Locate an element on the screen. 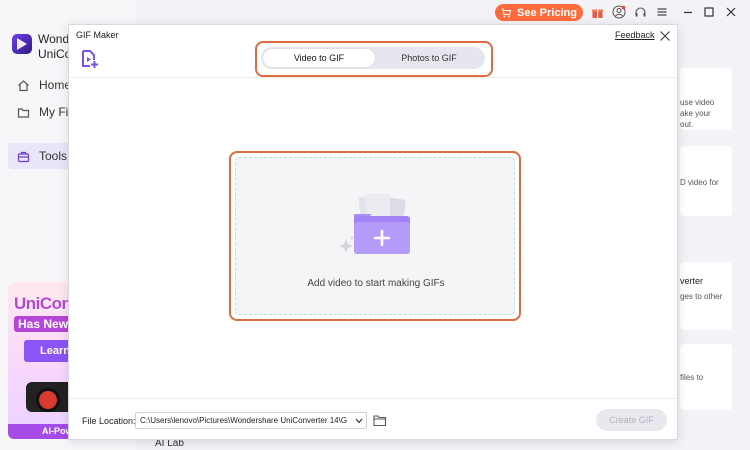 The width and height of the screenshot is (750, 450). gift-icon is located at coordinates (597, 12).